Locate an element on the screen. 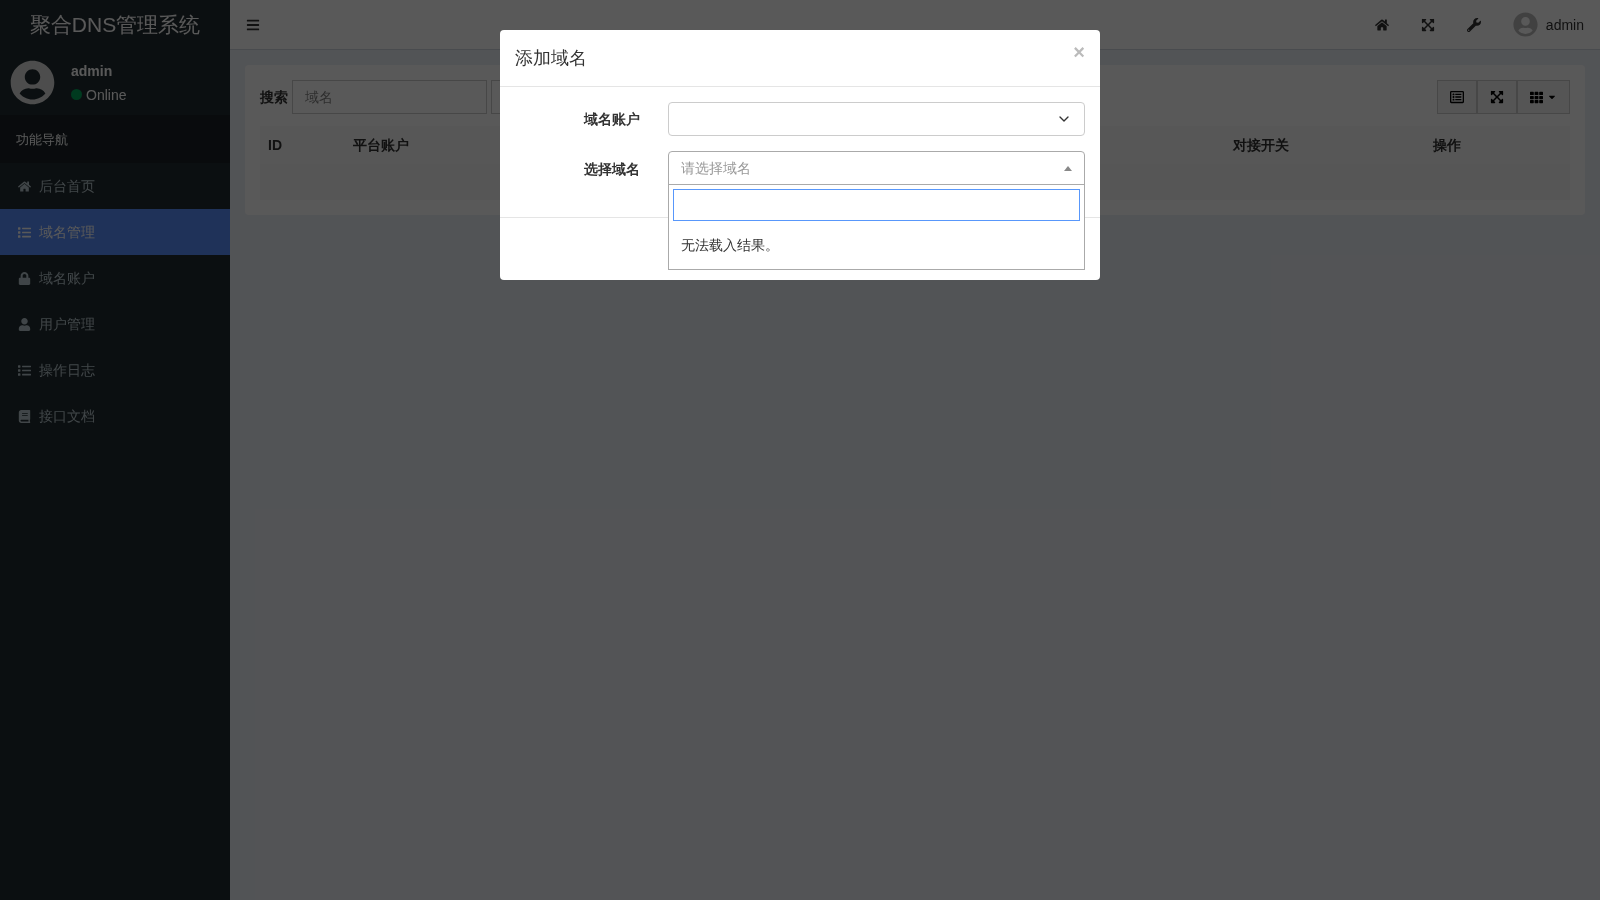 The width and height of the screenshot is (1600, 900). nav-header: 功能导航 is located at coordinates (42, 139).